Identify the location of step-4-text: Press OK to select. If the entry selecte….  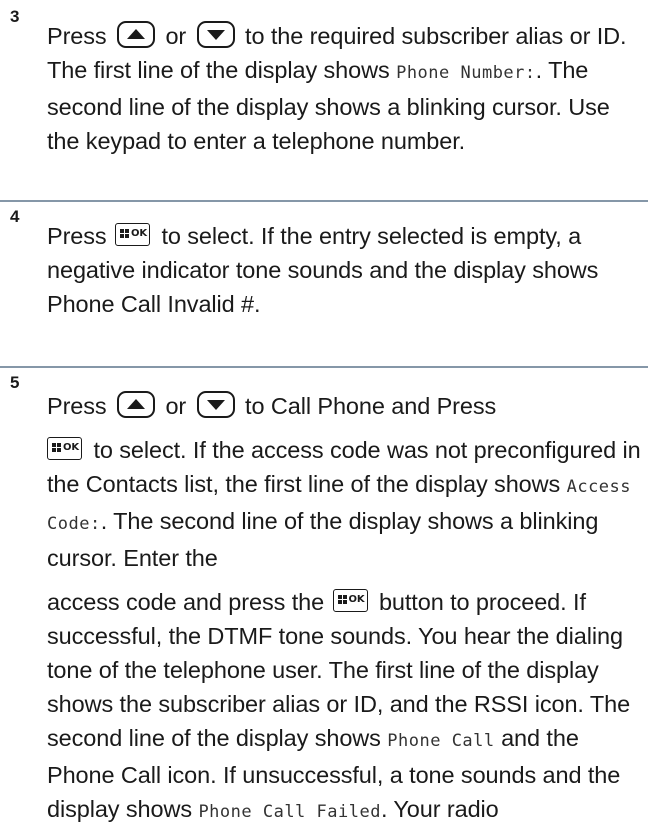
(345, 270).